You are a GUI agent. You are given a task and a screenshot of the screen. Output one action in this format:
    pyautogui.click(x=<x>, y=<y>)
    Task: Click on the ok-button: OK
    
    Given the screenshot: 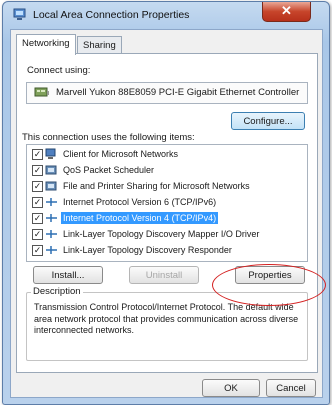 What is the action you would take?
    pyautogui.click(x=231, y=388)
    